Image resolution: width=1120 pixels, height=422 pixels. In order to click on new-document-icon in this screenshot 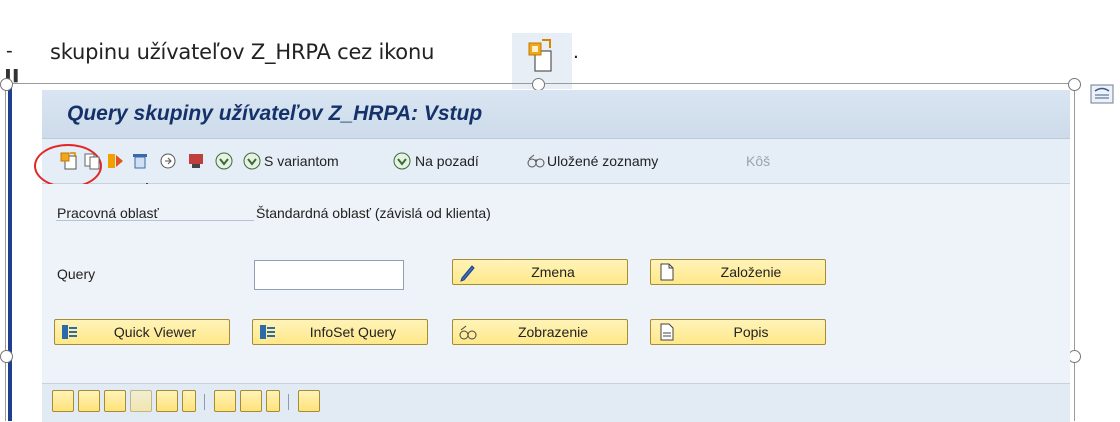, I will do `click(667, 272)`.